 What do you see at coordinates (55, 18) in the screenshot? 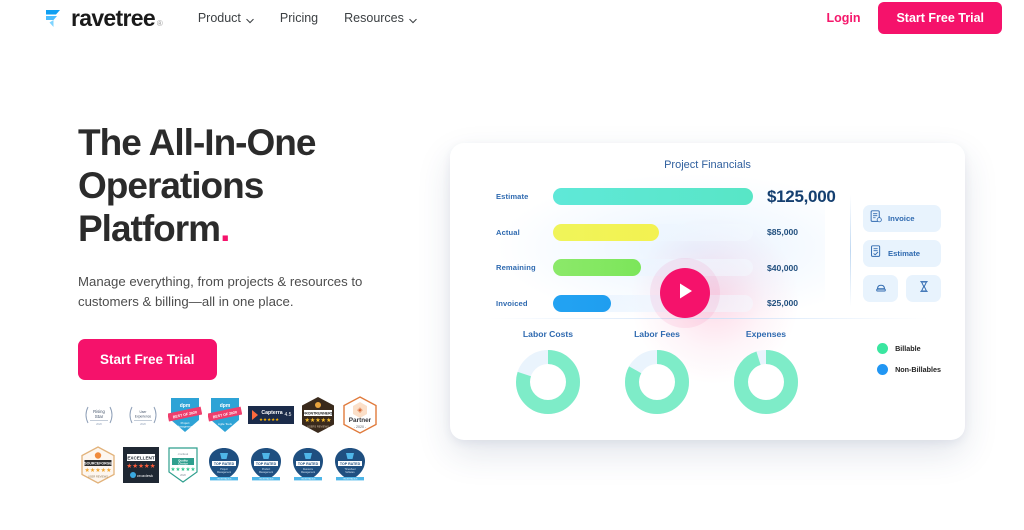
I see `ravetree-logo-icon` at bounding box center [55, 18].